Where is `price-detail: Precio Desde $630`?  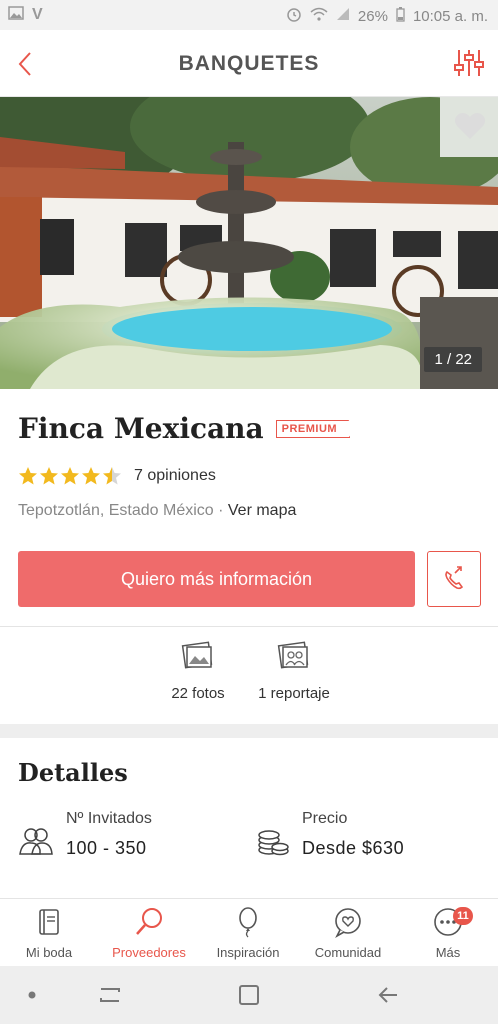 price-detail: Precio Desde $630 is located at coordinates (330, 834).